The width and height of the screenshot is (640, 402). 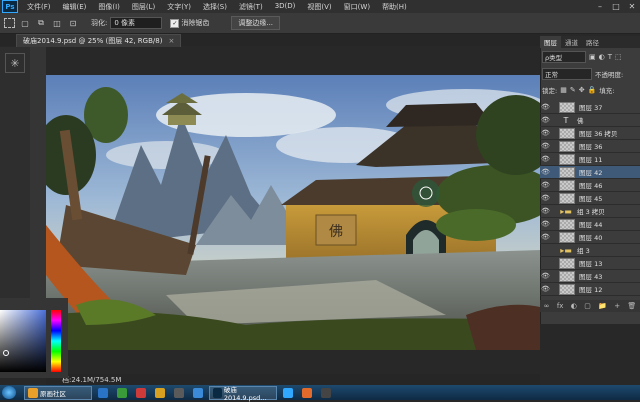 I want to click on layer-row: 👁 图层 37, so click(x=590, y=107).